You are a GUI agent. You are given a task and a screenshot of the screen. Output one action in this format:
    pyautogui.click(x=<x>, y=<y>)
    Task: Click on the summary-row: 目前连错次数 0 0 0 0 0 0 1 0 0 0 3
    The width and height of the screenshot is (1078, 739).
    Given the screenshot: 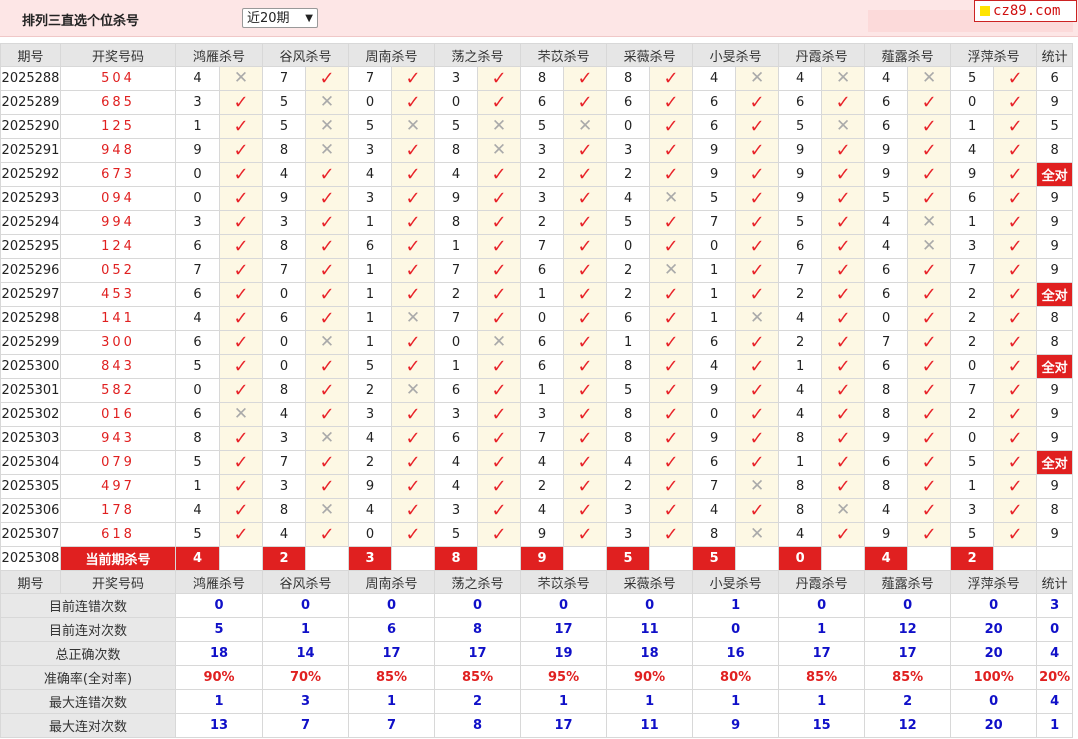 What is the action you would take?
    pyautogui.click(x=537, y=605)
    